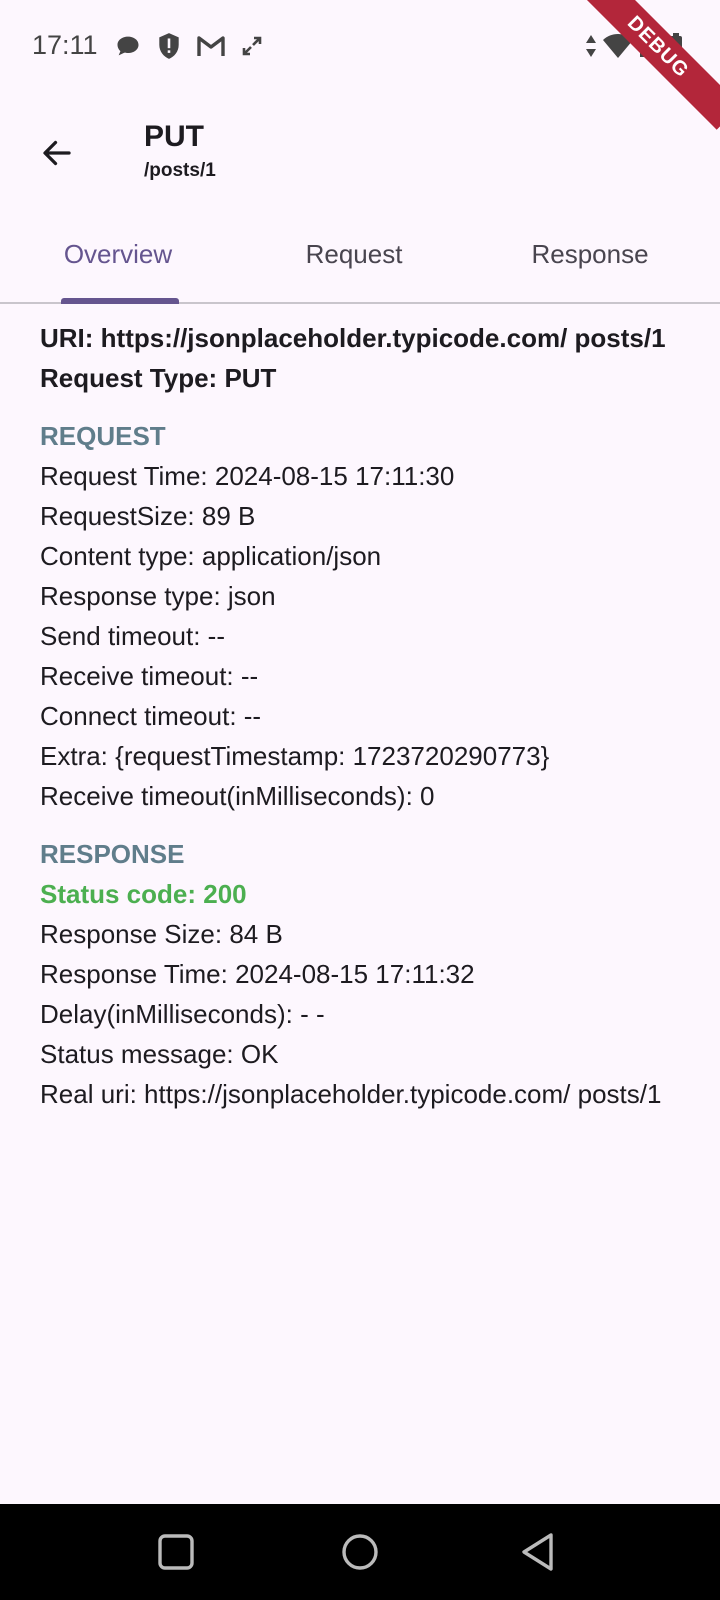  I want to click on page-subtitle: /posts/1, so click(180, 170).